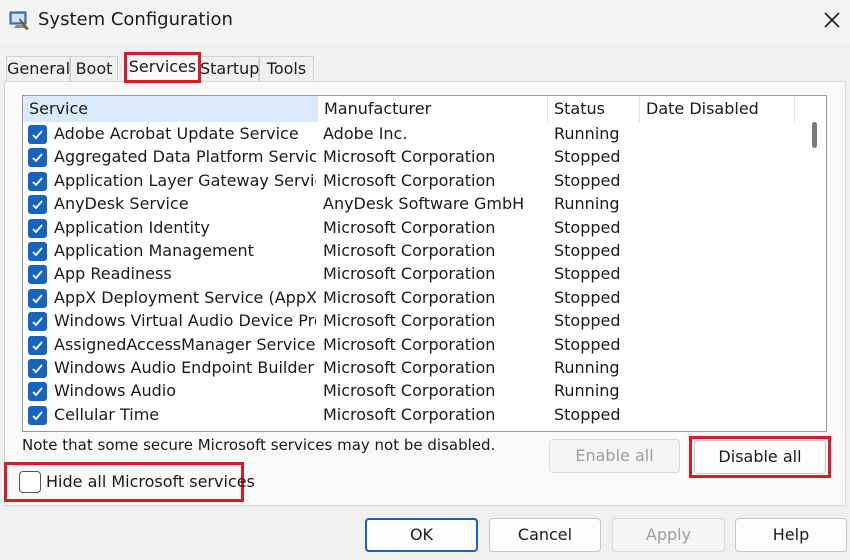  Describe the element at coordinates (115, 391) in the screenshot. I see `service-name: Windows Audio` at that location.